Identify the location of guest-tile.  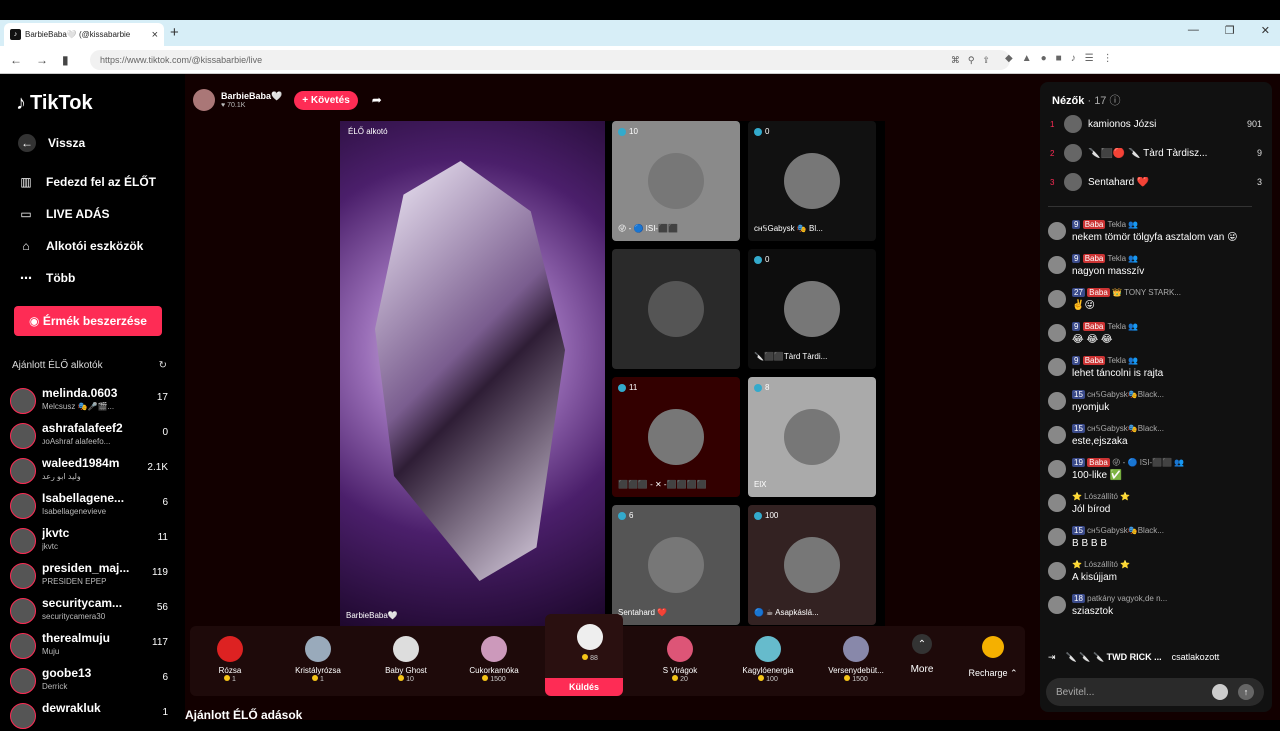
(676, 309).